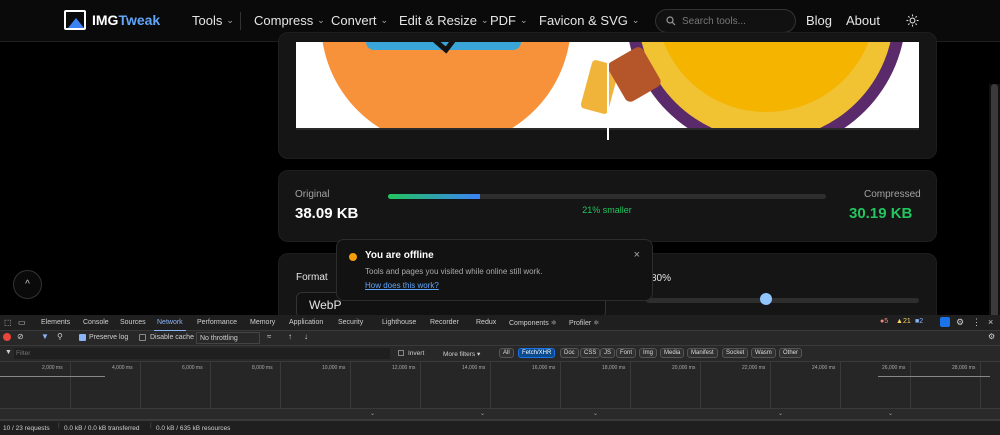 The image size is (1000, 435). What do you see at coordinates (7, 337) in the screenshot?
I see `record-icon` at bounding box center [7, 337].